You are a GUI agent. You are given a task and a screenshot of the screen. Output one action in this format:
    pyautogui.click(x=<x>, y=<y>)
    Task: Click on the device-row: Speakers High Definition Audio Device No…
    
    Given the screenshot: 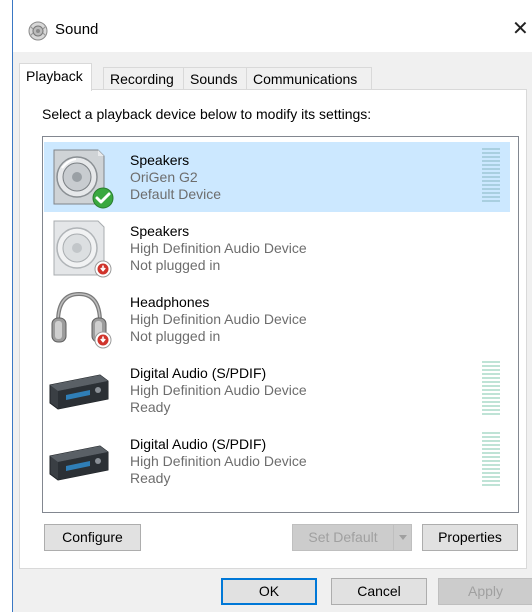 What is the action you would take?
    pyautogui.click(x=277, y=248)
    